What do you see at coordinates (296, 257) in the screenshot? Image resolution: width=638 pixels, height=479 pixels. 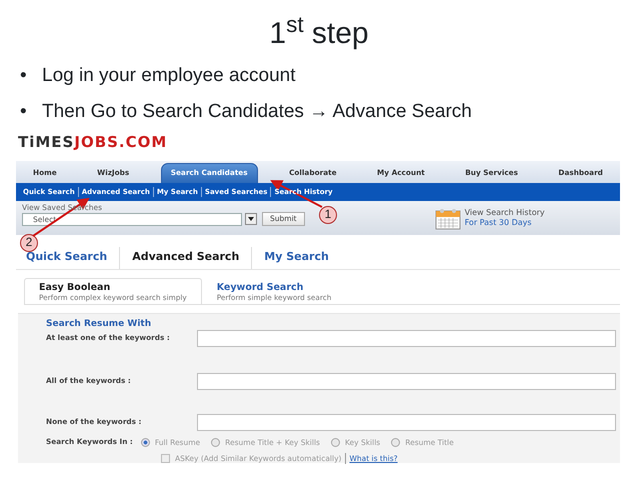 I see `search-tab: My Search` at bounding box center [296, 257].